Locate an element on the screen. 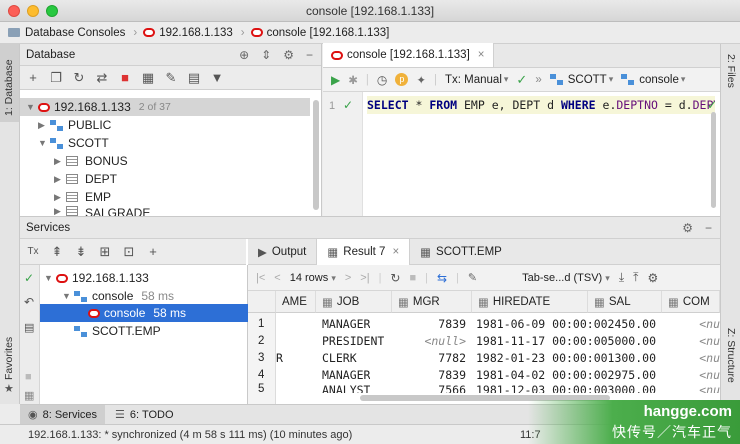  compare-icon: ⇆ is located at coordinates (442, 278).